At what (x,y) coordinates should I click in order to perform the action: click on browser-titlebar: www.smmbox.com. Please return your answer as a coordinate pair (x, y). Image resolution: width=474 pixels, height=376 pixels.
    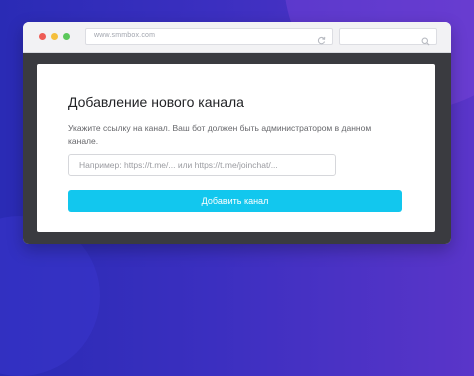
    Looking at the image, I should click on (237, 37).